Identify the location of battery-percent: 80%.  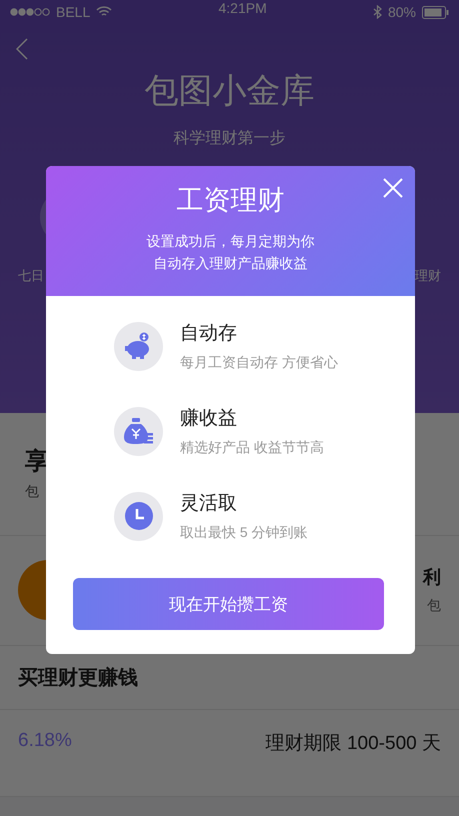
(402, 12).